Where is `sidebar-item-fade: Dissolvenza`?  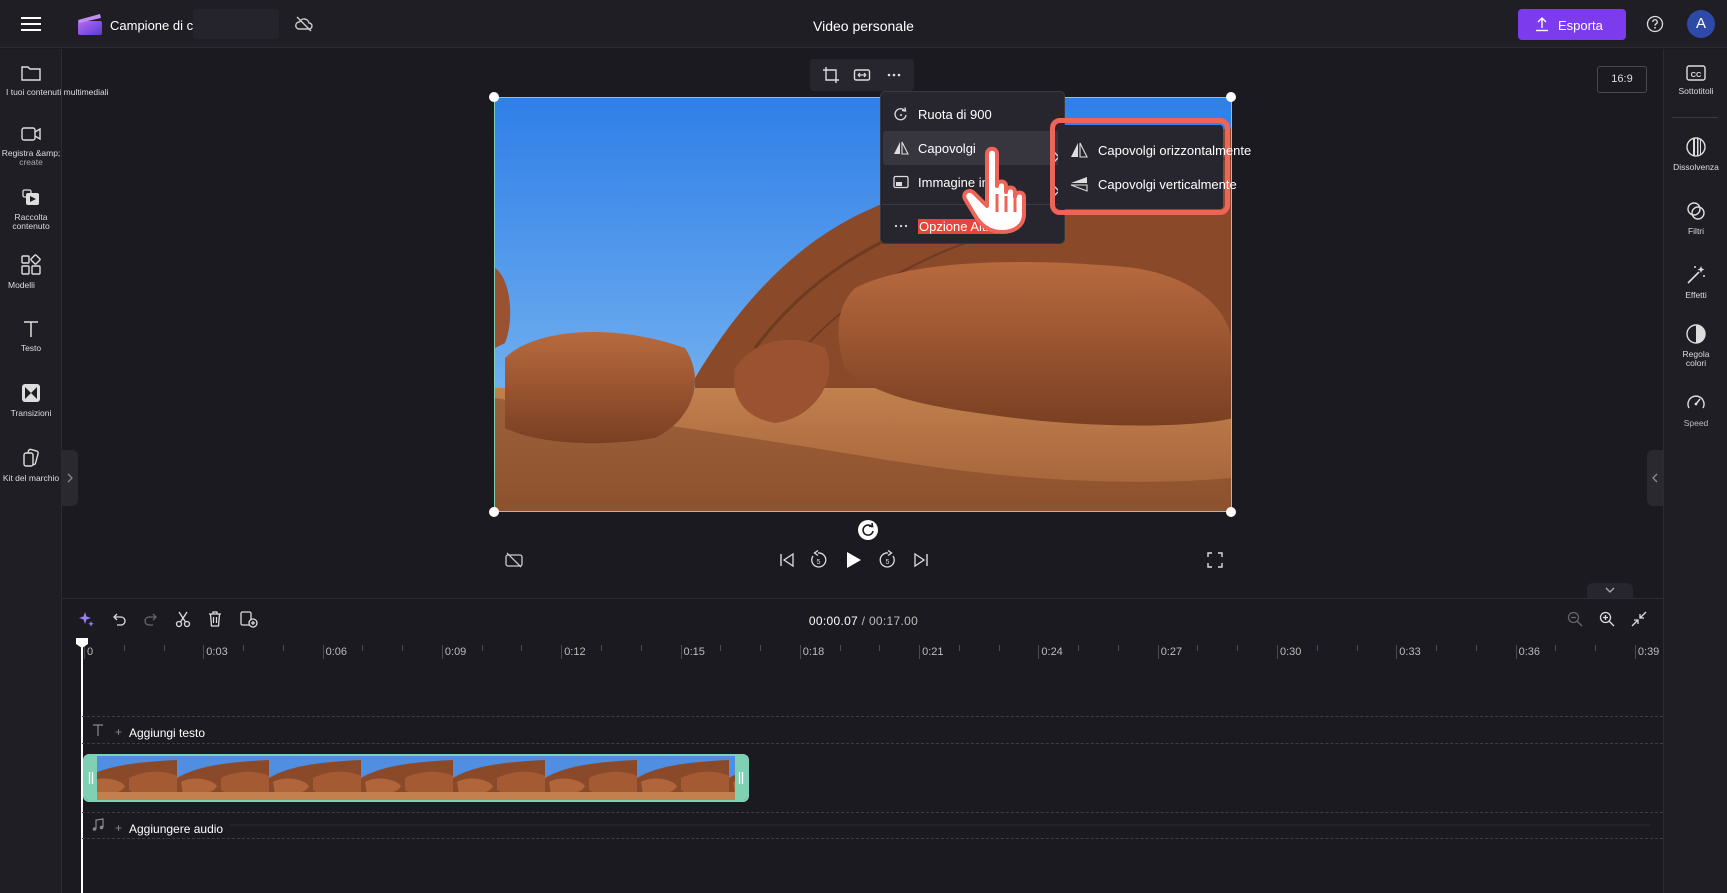 sidebar-item-fade: Dissolvenza is located at coordinates (1695, 154).